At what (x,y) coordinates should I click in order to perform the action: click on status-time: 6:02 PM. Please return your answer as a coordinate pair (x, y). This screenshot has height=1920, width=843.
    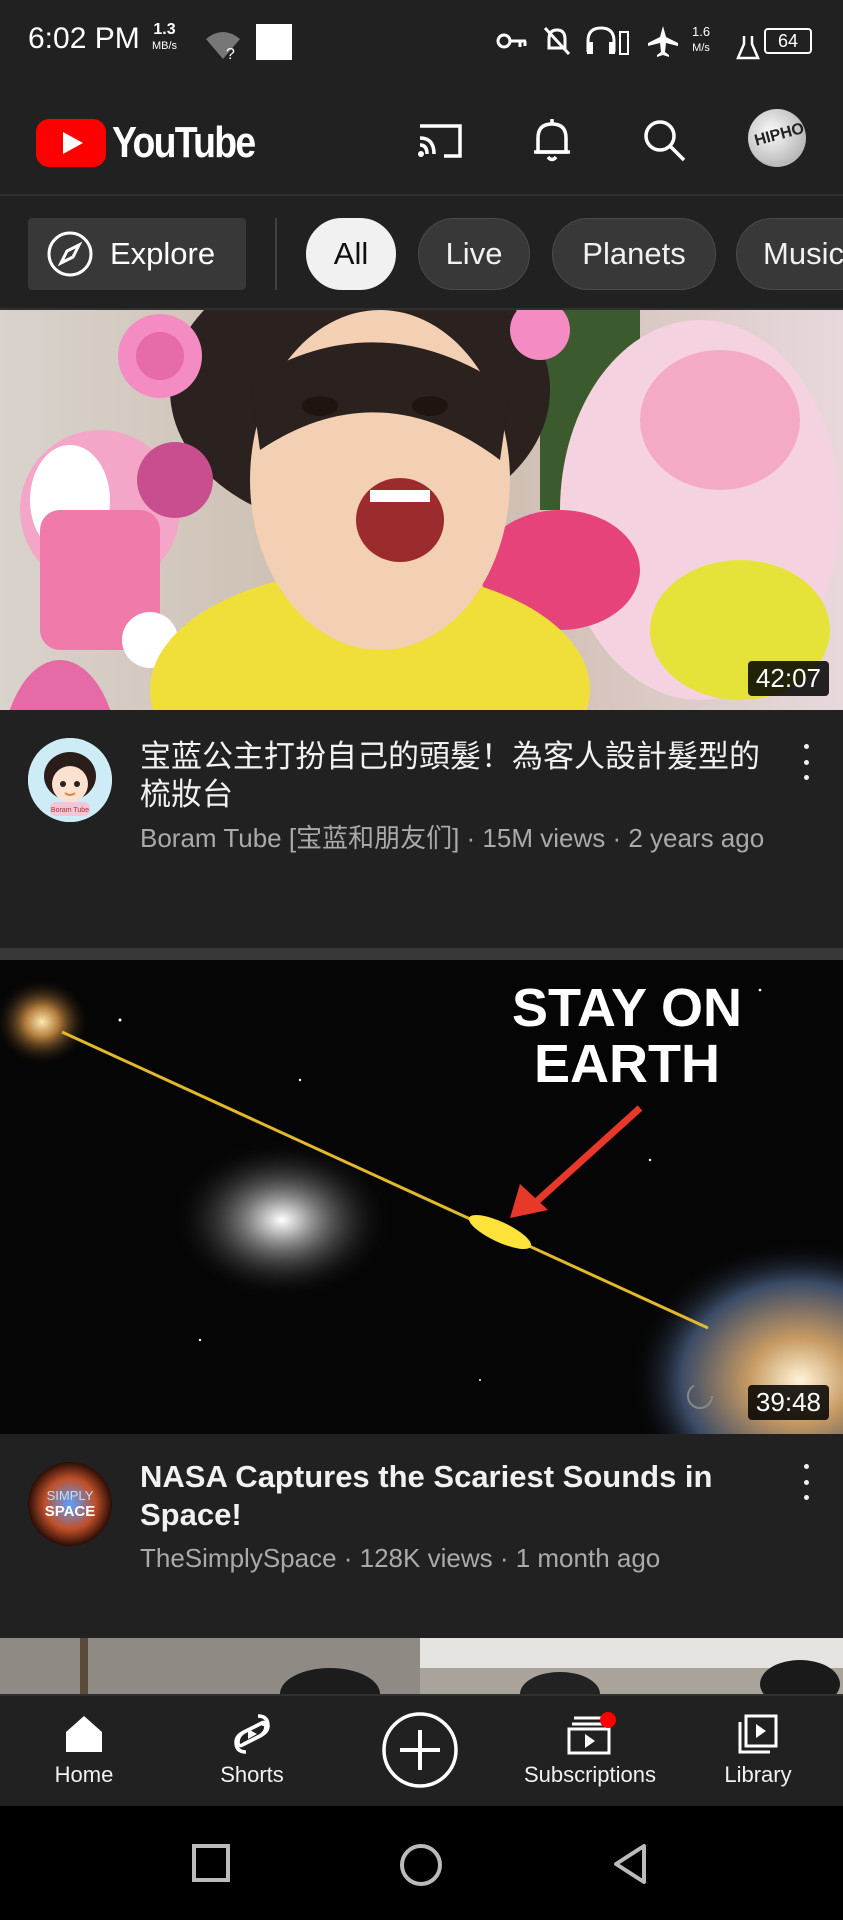
    Looking at the image, I should click on (84, 38).